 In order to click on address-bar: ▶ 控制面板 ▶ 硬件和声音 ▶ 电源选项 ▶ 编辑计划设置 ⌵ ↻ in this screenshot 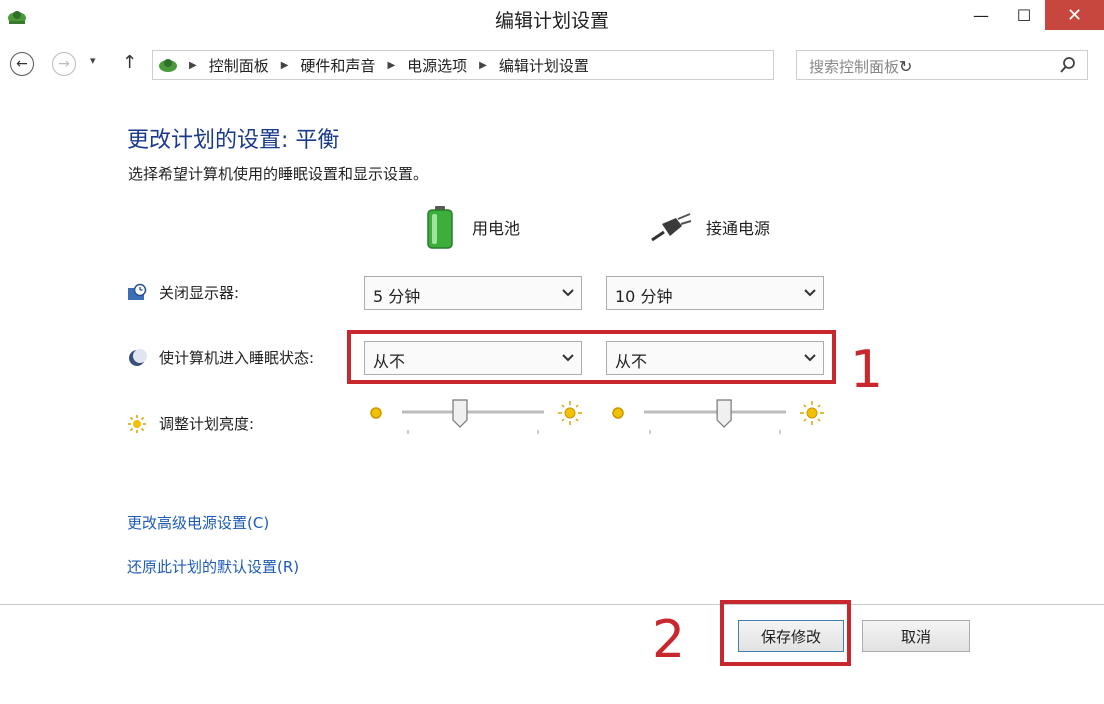, I will do `click(532, 65)`.